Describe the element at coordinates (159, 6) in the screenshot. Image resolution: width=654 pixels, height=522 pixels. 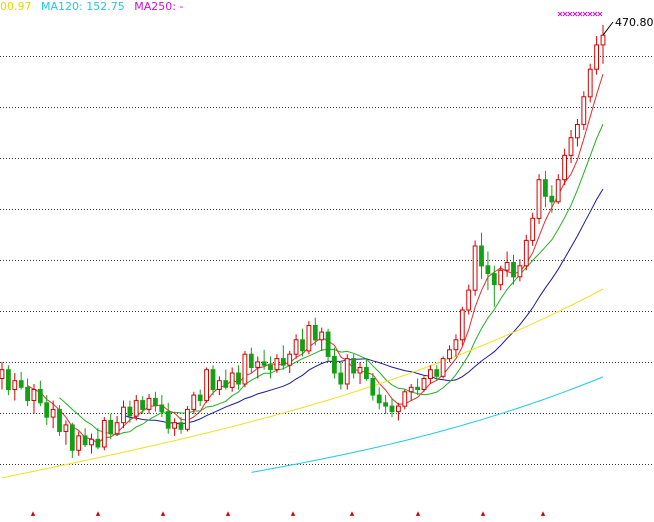
I see `legend-ma250: MA250: -` at that location.